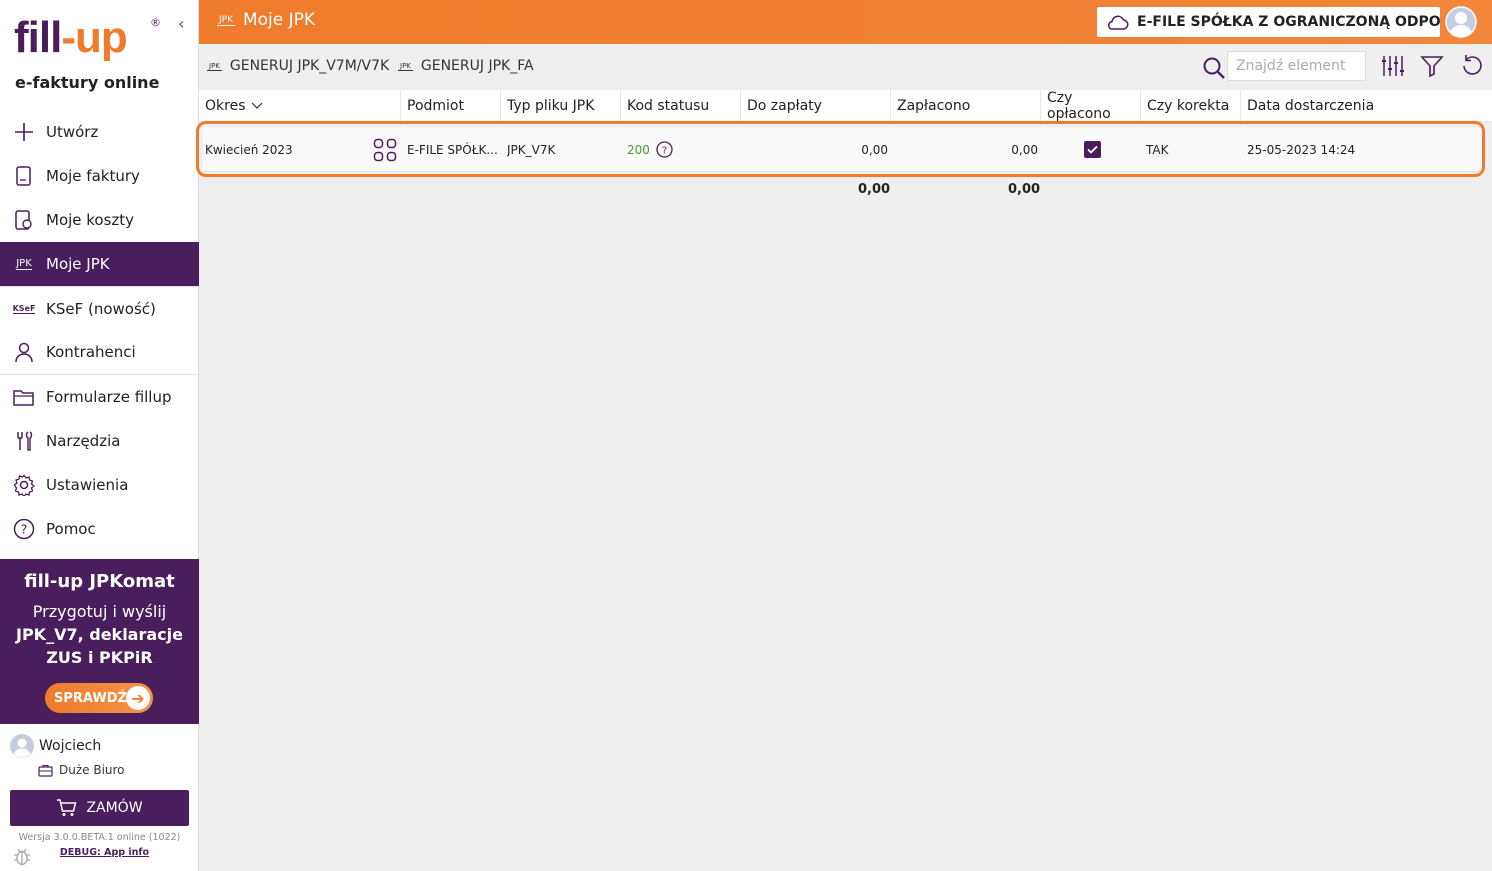  What do you see at coordinates (874, 149) in the screenshot?
I see `cell-do-zaplaty: 0,00` at bounding box center [874, 149].